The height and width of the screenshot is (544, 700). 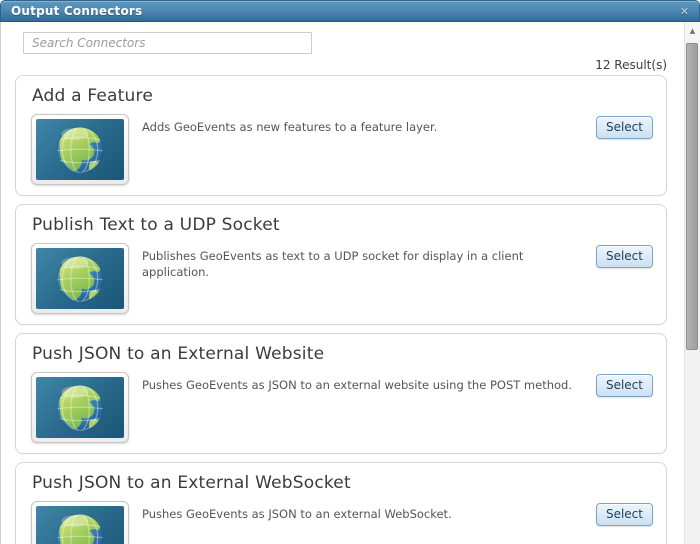 I want to click on connector-title: Push JSON to an External Website, so click(x=178, y=354).